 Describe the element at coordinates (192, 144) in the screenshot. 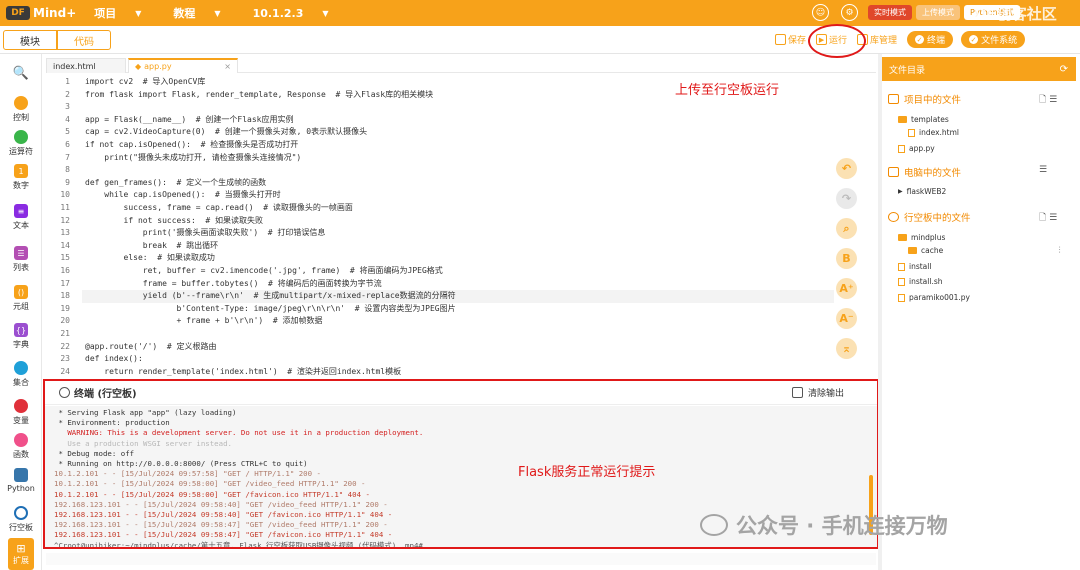

I see `line-code: if not cap.isOpened(): # 检查摄像头是否成功打开` at that location.